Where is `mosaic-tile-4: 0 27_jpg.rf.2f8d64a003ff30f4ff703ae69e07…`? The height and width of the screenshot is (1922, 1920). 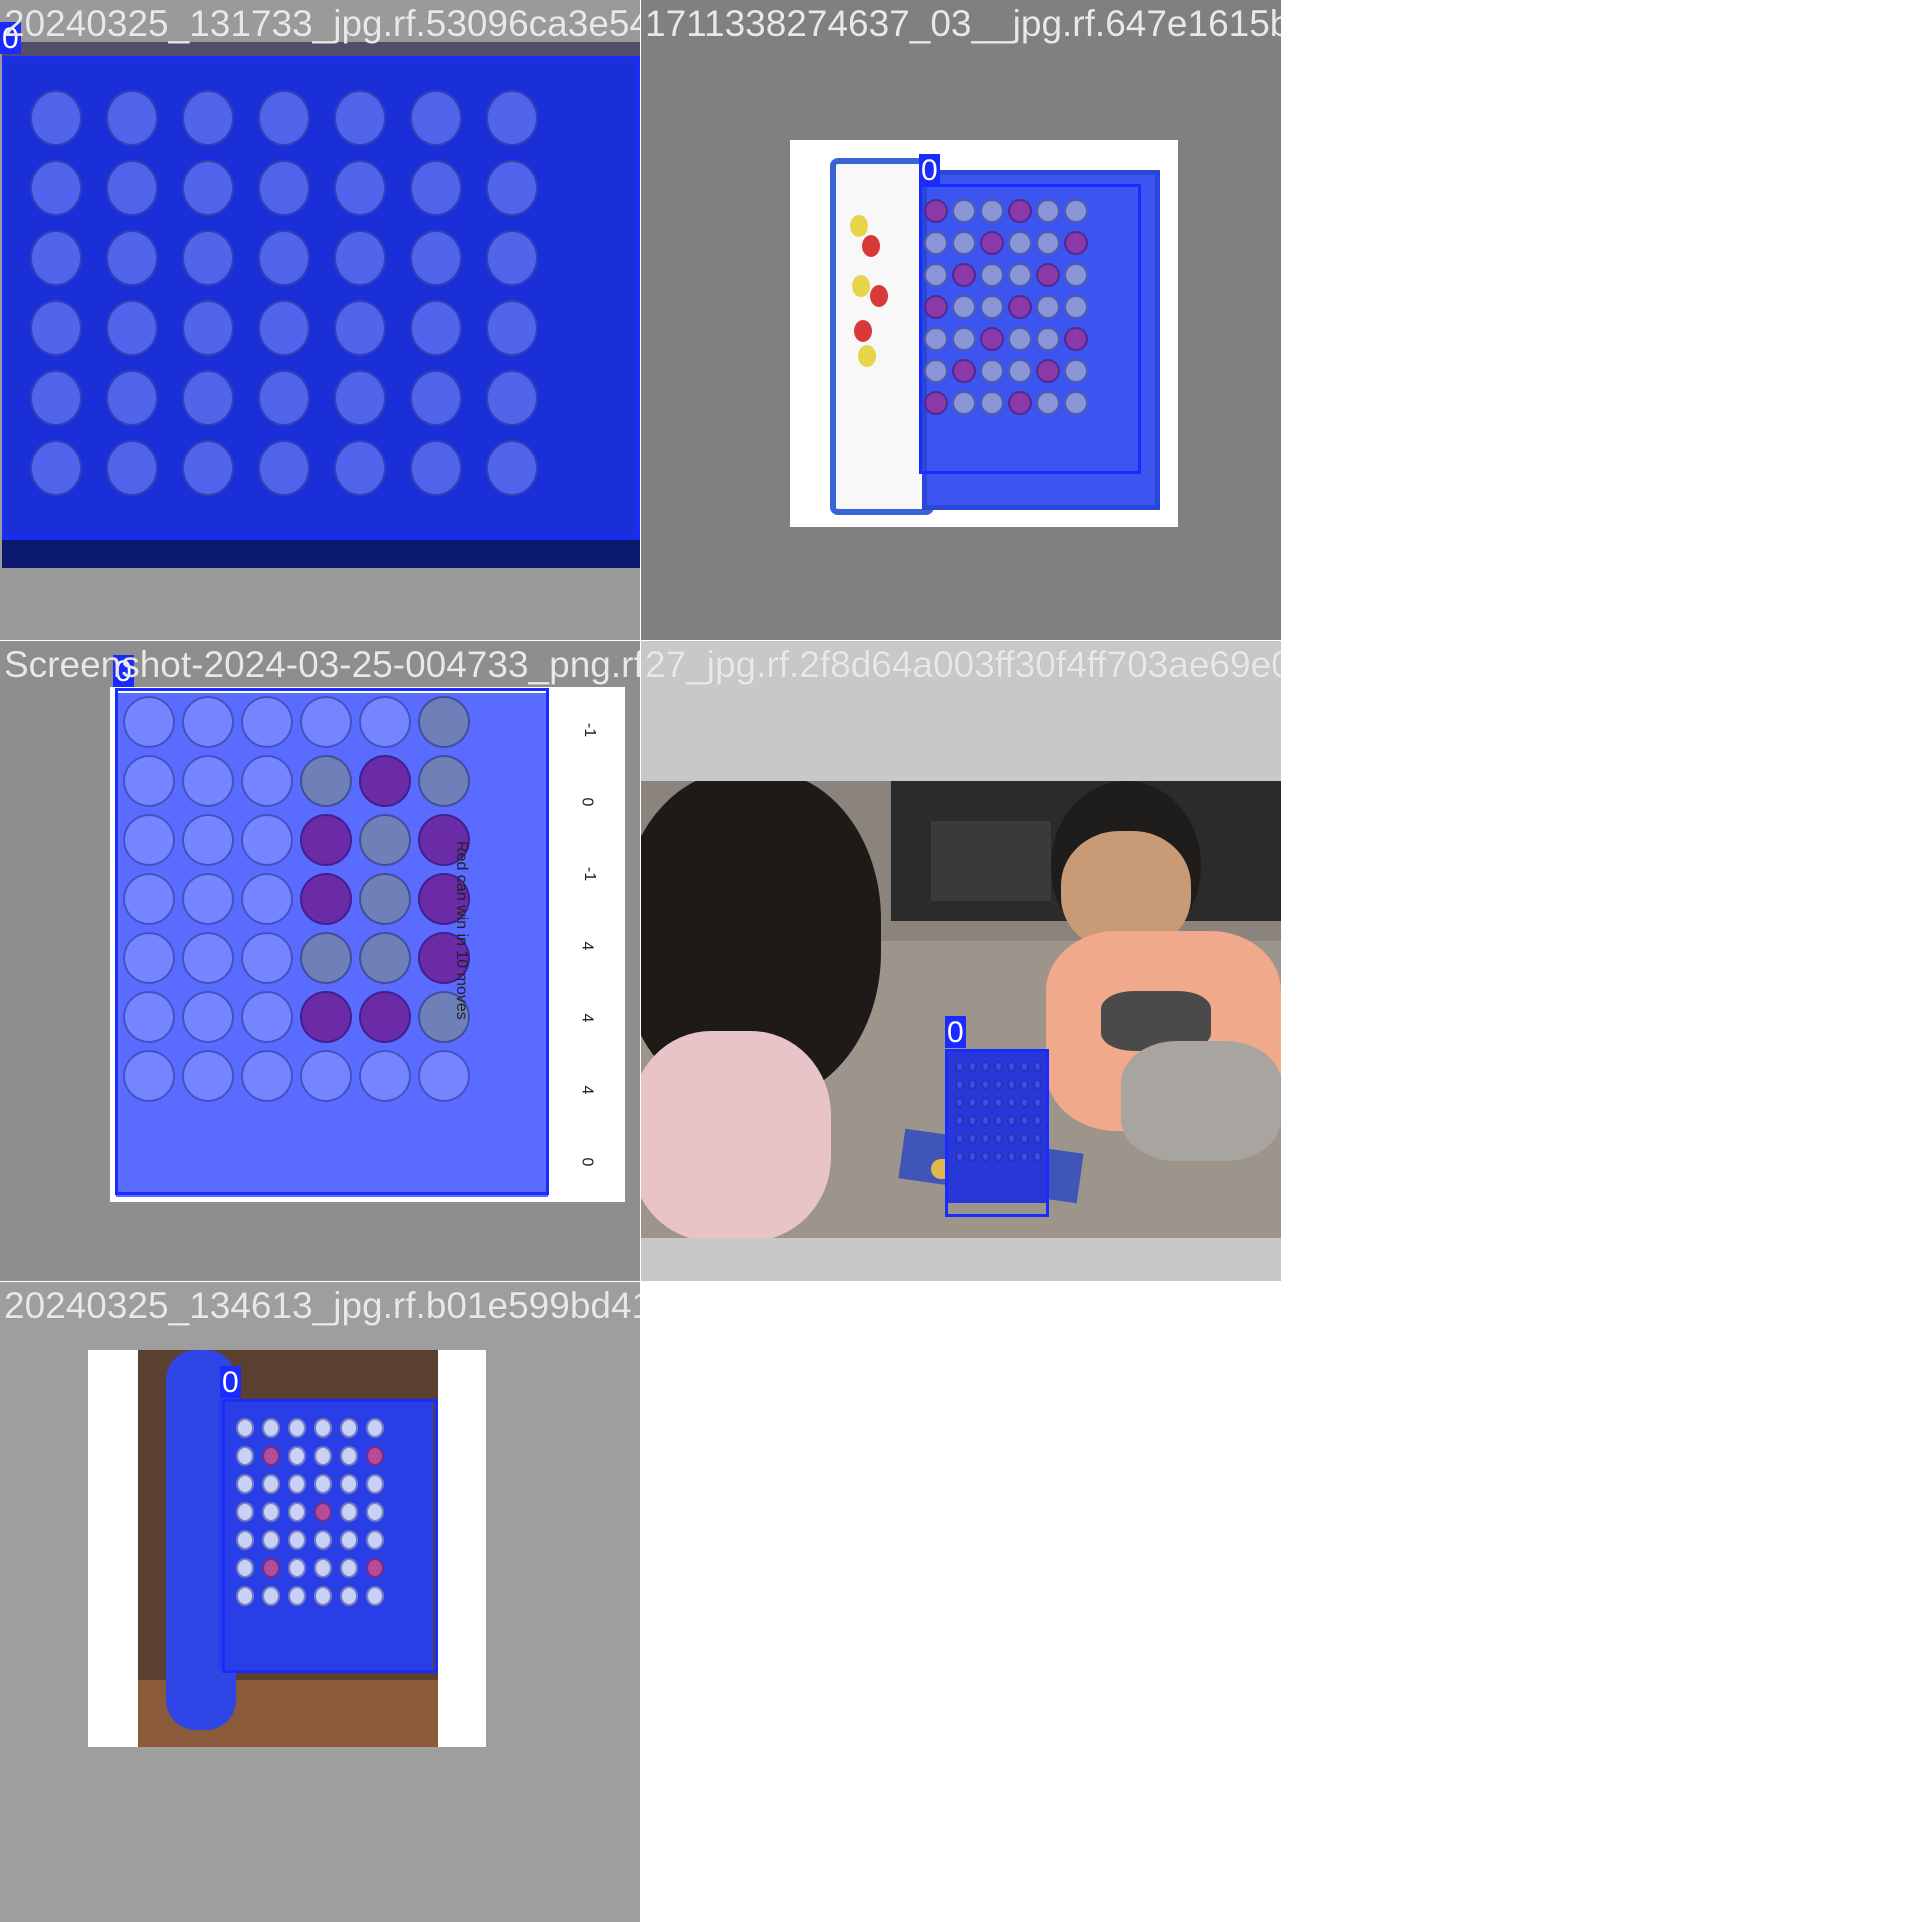
mosaic-tile-4: 0 27_jpg.rf.2f8d64a003ff30f4ff703ae69e07… is located at coordinates (961, 961).